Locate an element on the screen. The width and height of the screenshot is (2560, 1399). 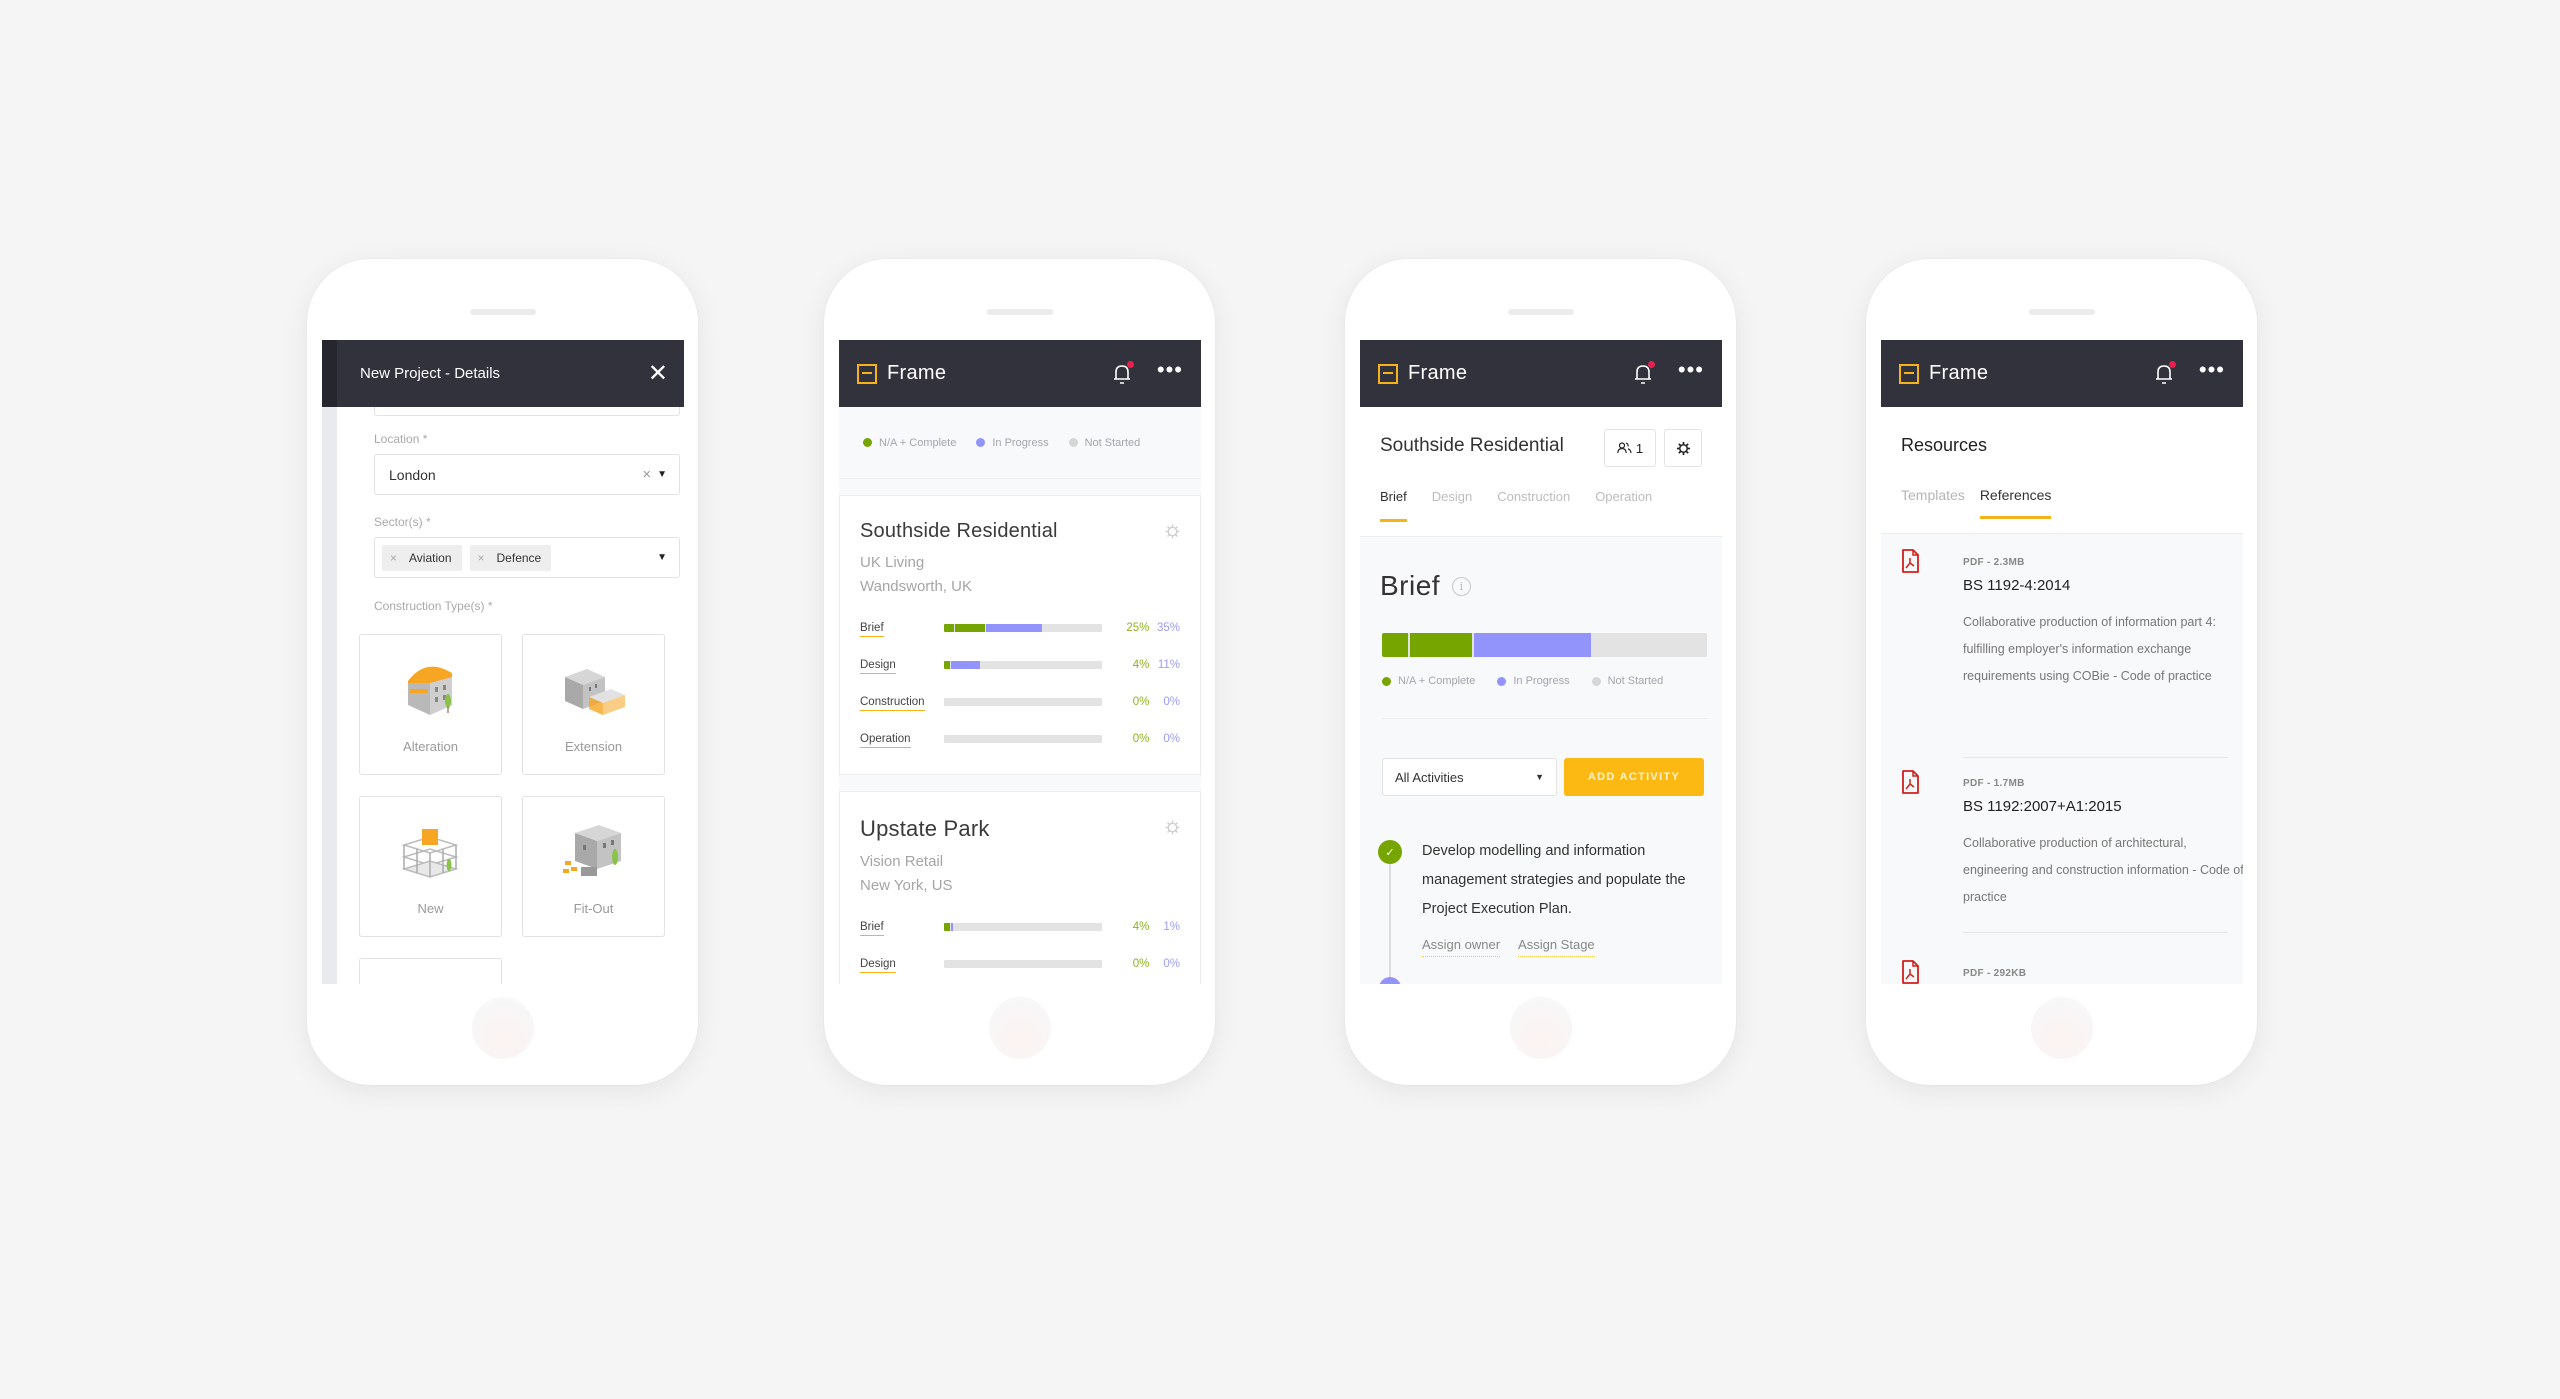
complete-percent: 25% is located at coordinates (1138, 627).